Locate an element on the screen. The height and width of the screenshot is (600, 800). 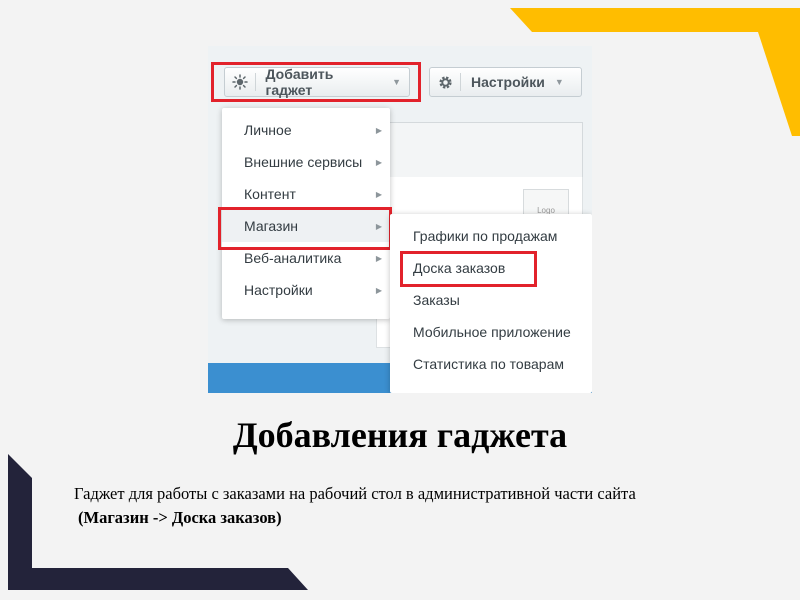
triangle-down-icon: ▼ is located at coordinates (559, 82).